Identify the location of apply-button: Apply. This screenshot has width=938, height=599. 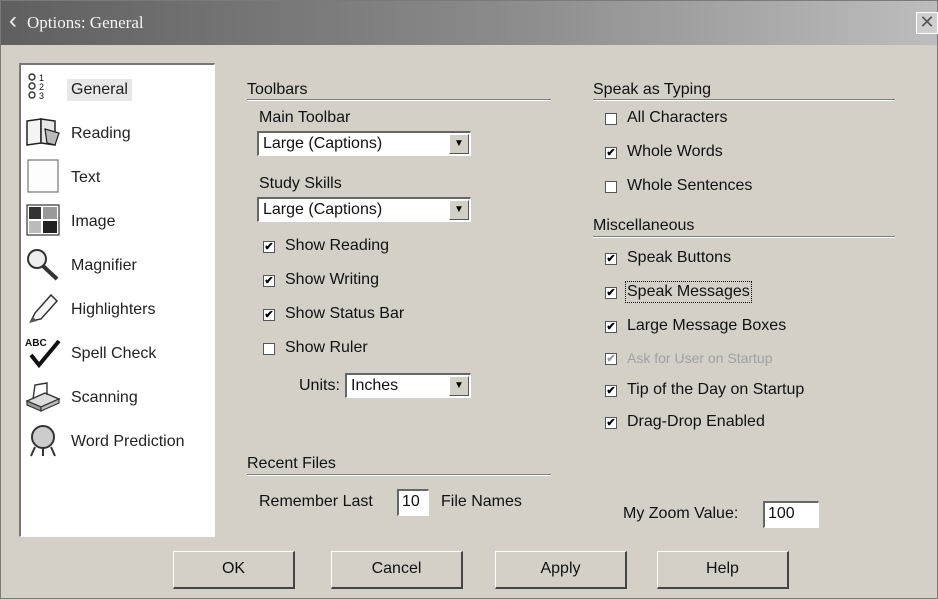
(561, 570).